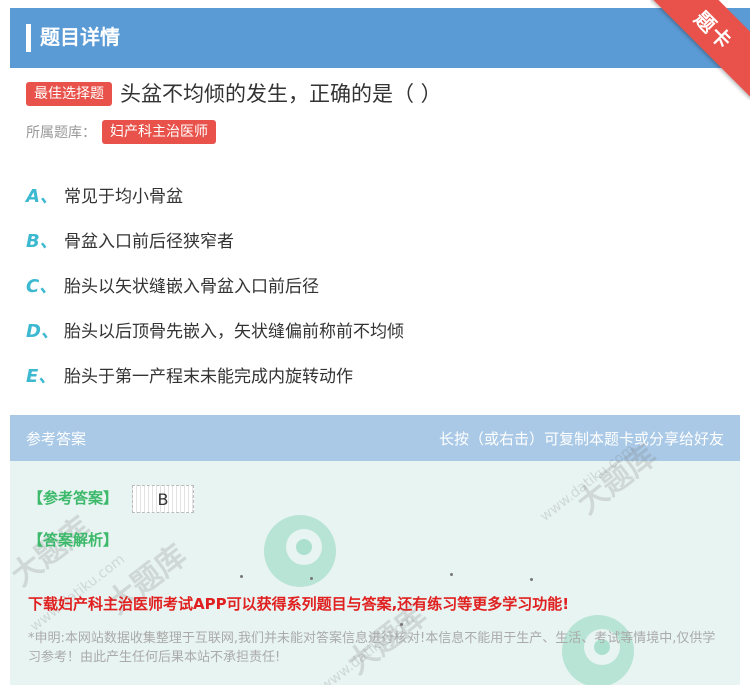 The width and height of the screenshot is (750, 685). What do you see at coordinates (28, 38) in the screenshot?
I see `header-accent-bar` at bounding box center [28, 38].